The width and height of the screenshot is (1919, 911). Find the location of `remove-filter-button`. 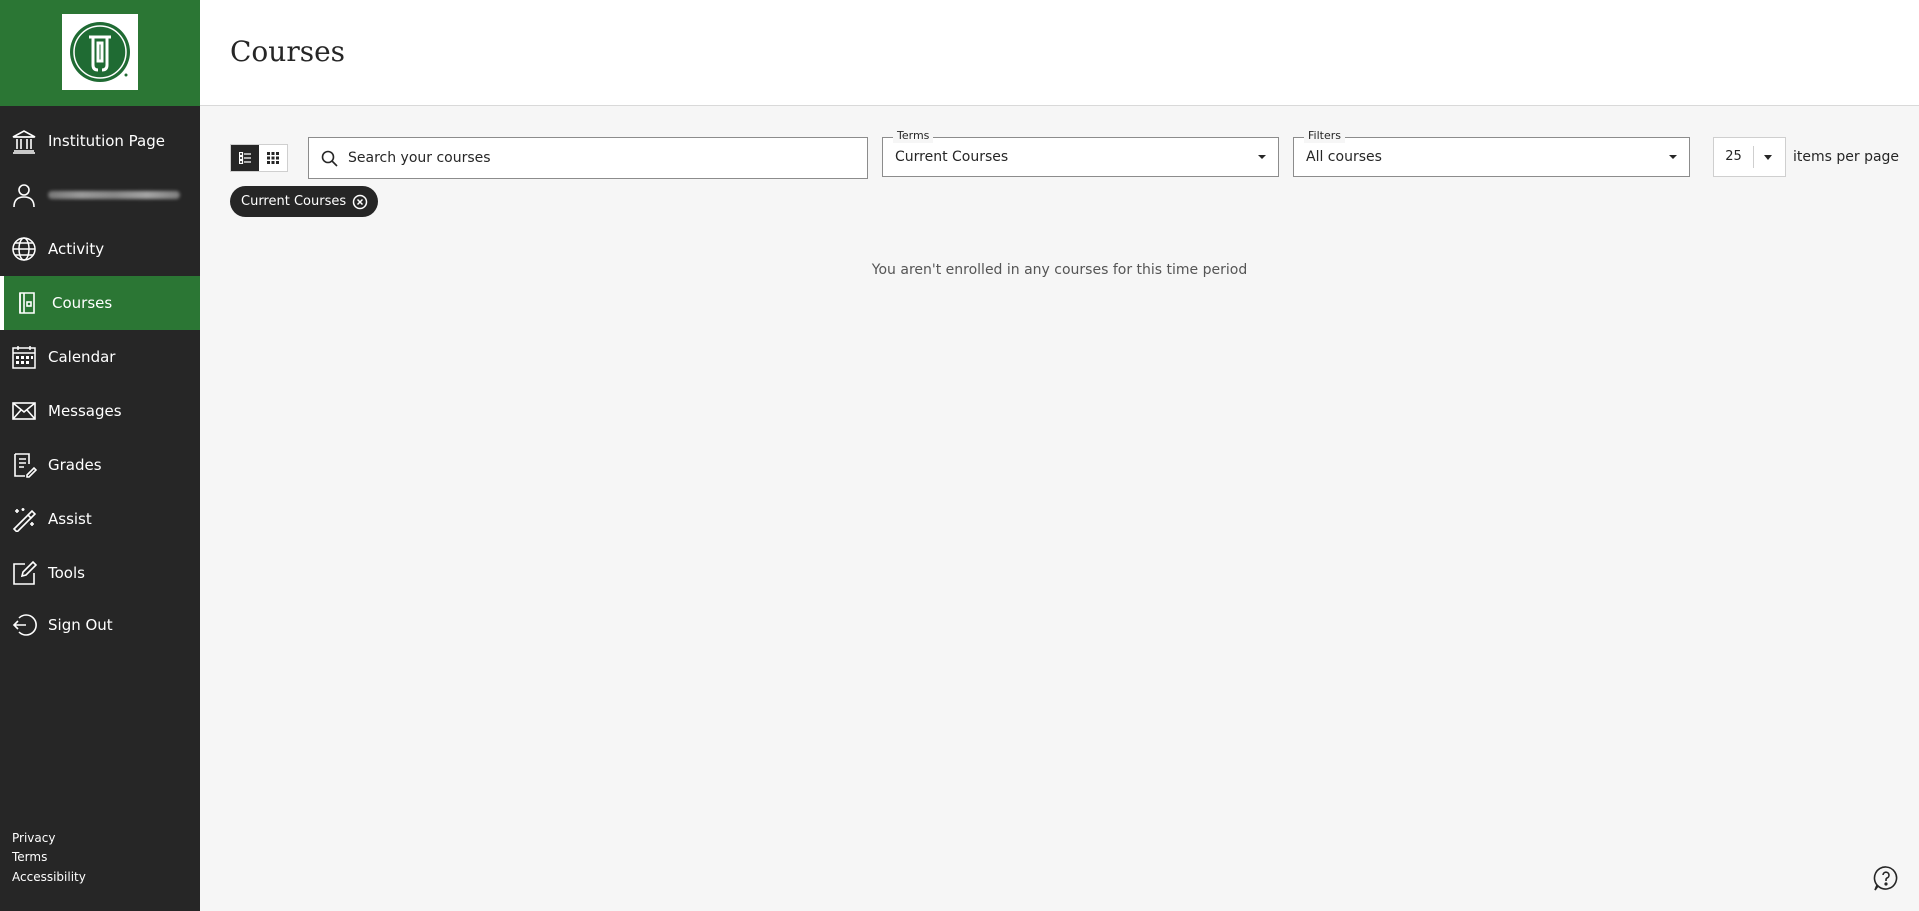

remove-filter-button is located at coordinates (360, 202).